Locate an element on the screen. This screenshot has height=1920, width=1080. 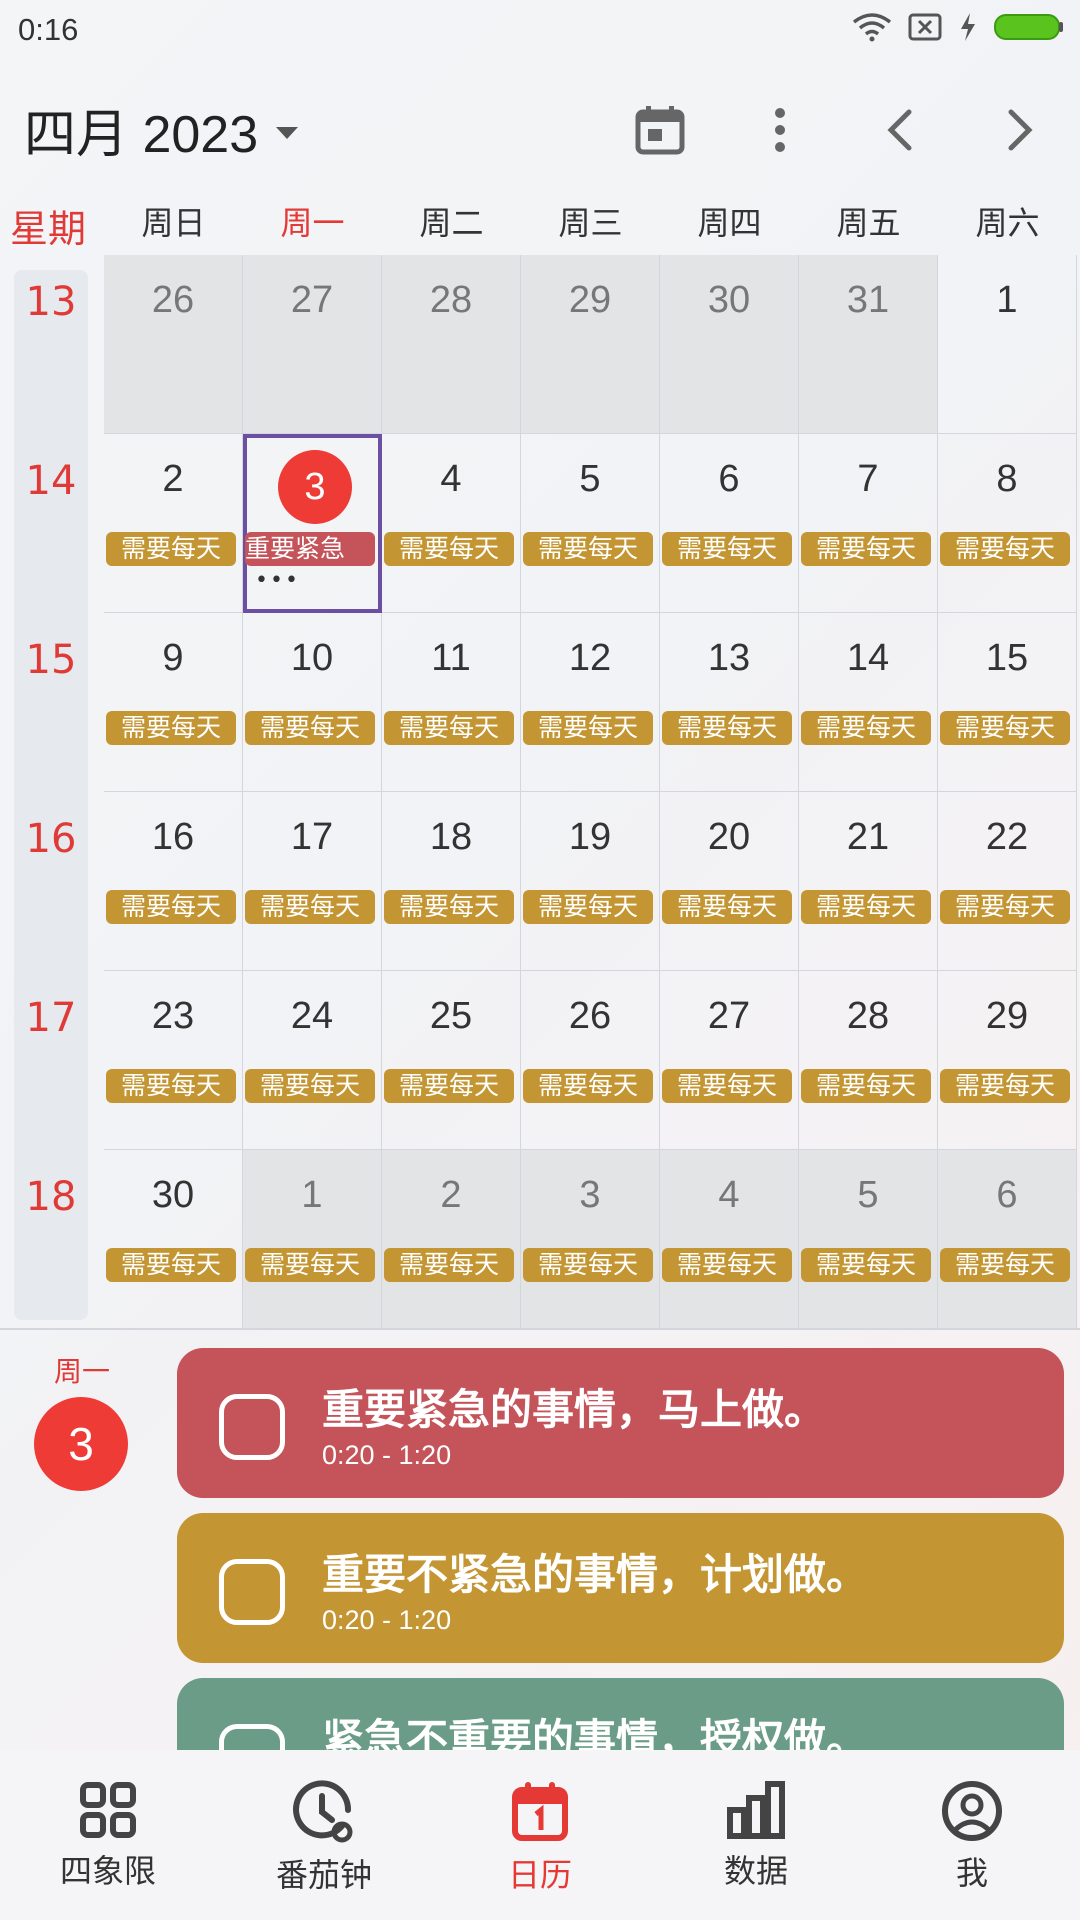
day-cell: 16 需要每天 is located at coordinates (173, 881).